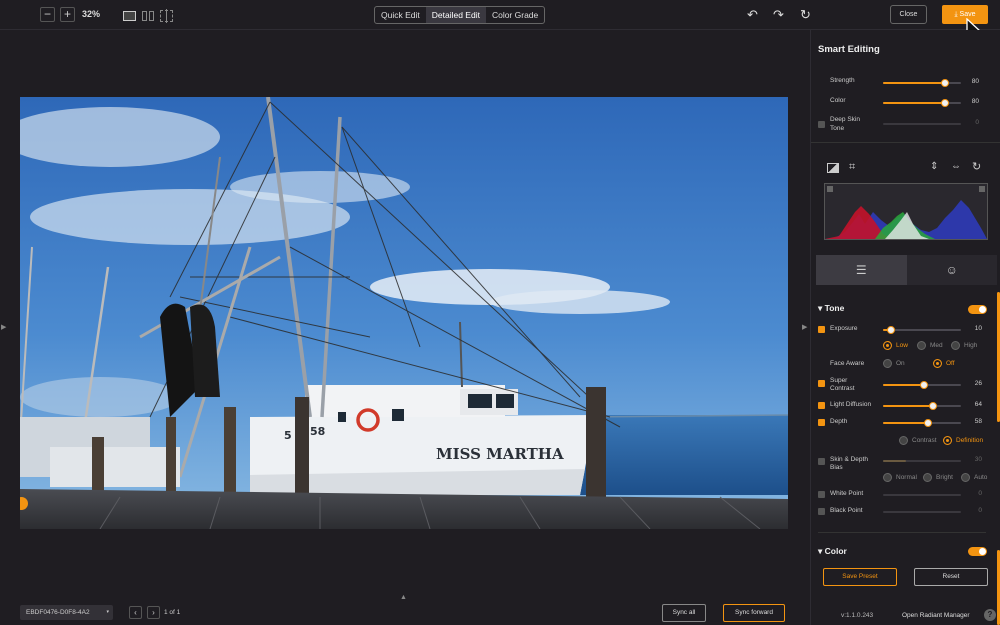 The height and width of the screenshot is (625, 1000). I want to click on white-point-value: 0, so click(980, 493).